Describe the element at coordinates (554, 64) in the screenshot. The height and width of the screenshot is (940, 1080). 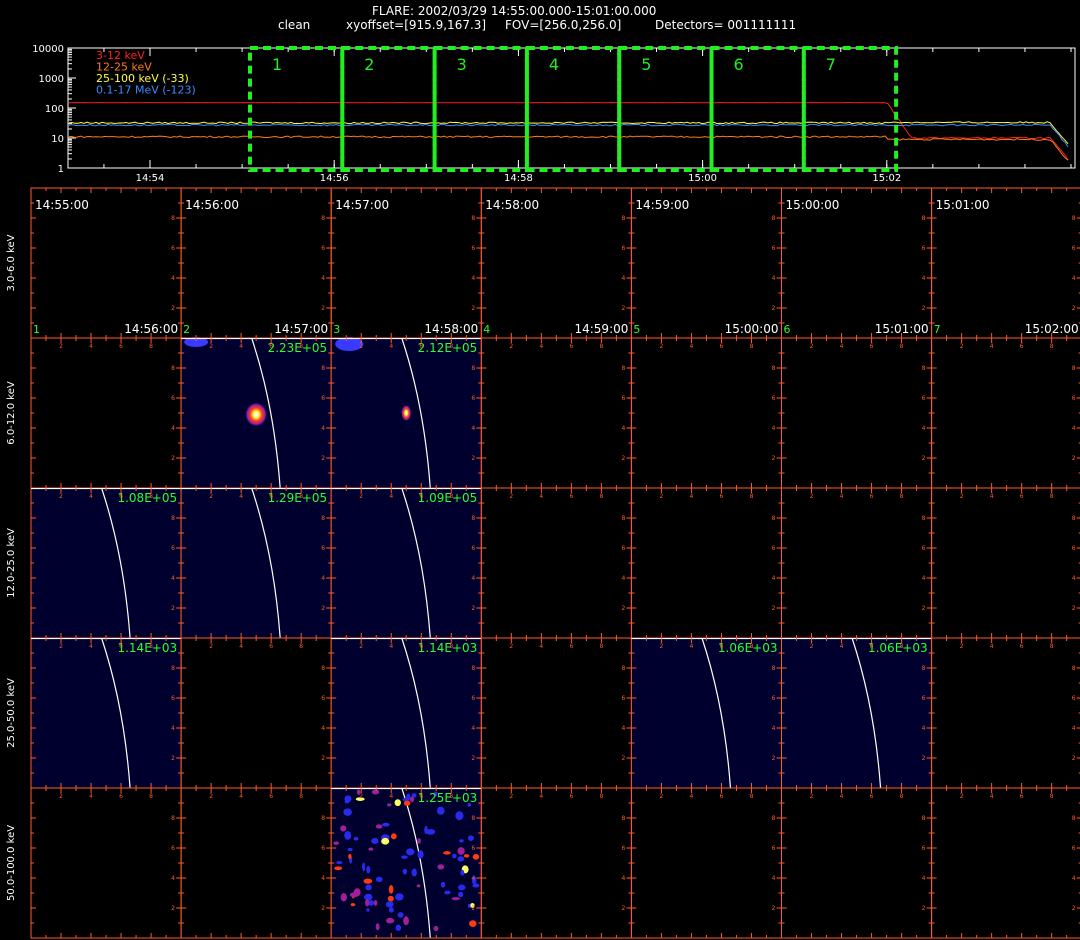
I see `interval-number: 4` at that location.